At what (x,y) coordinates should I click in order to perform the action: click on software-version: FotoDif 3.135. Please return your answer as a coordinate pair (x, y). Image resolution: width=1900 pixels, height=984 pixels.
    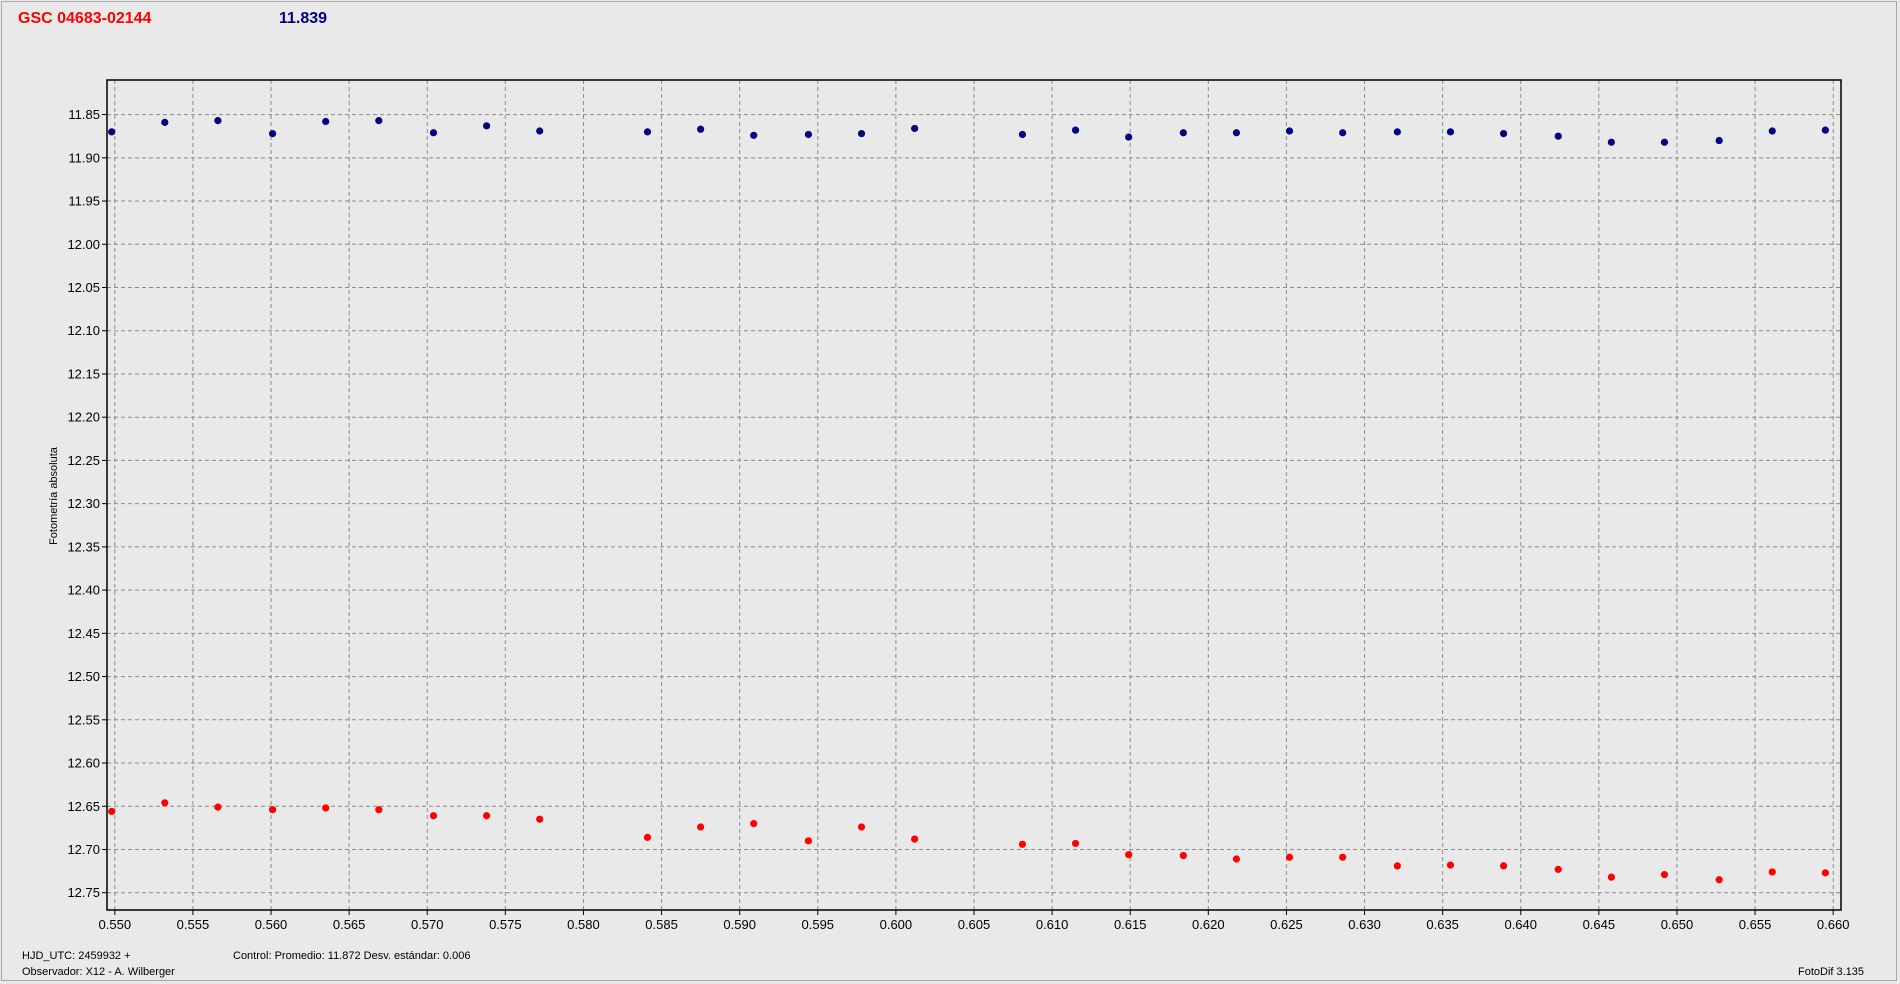
    Looking at the image, I should click on (1831, 972).